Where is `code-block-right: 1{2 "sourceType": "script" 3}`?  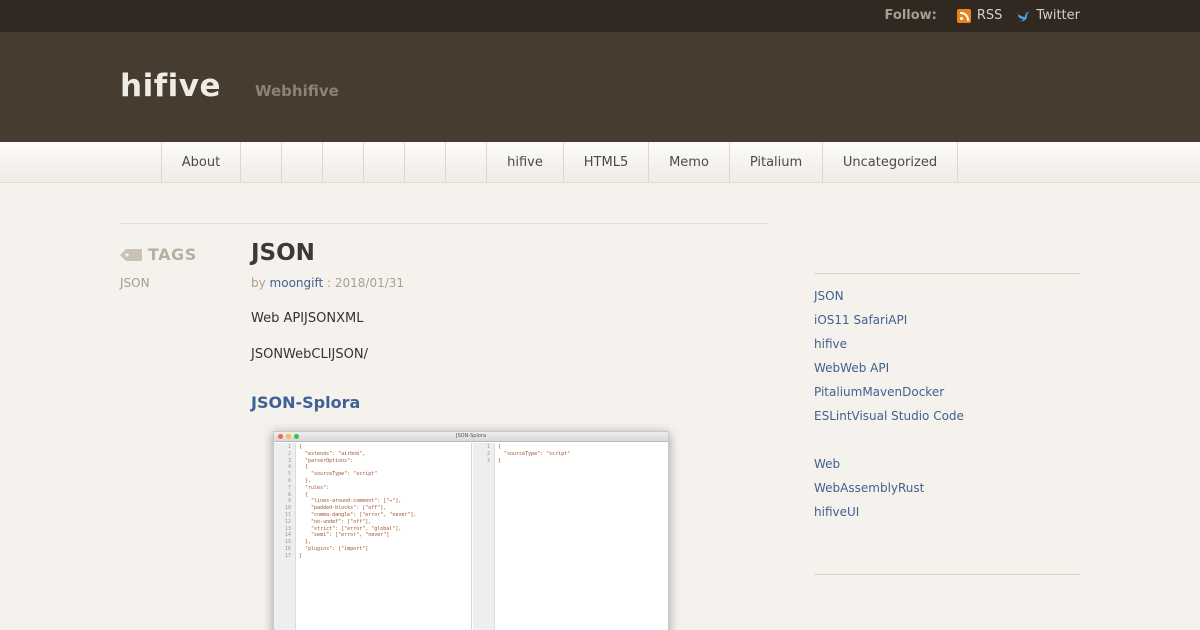 code-block-right: 1{2 "sourceType": "script" 3} is located at coordinates (521, 454).